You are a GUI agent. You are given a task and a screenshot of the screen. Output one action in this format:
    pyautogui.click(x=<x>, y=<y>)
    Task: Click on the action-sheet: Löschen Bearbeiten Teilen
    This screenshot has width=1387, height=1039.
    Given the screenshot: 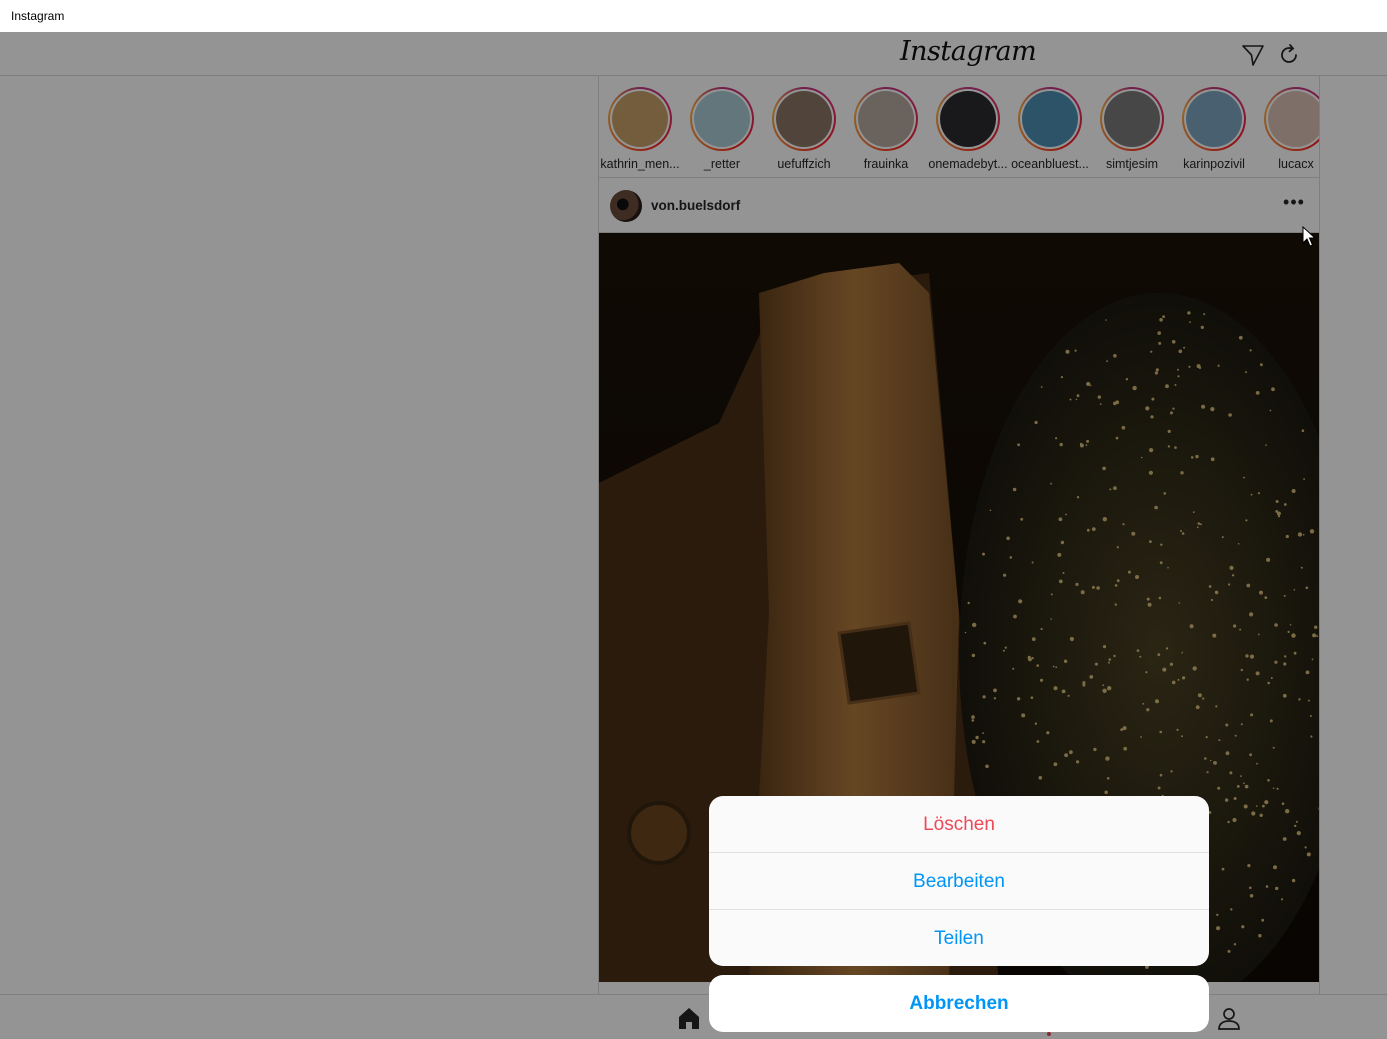 What is the action you would take?
    pyautogui.click(x=959, y=881)
    